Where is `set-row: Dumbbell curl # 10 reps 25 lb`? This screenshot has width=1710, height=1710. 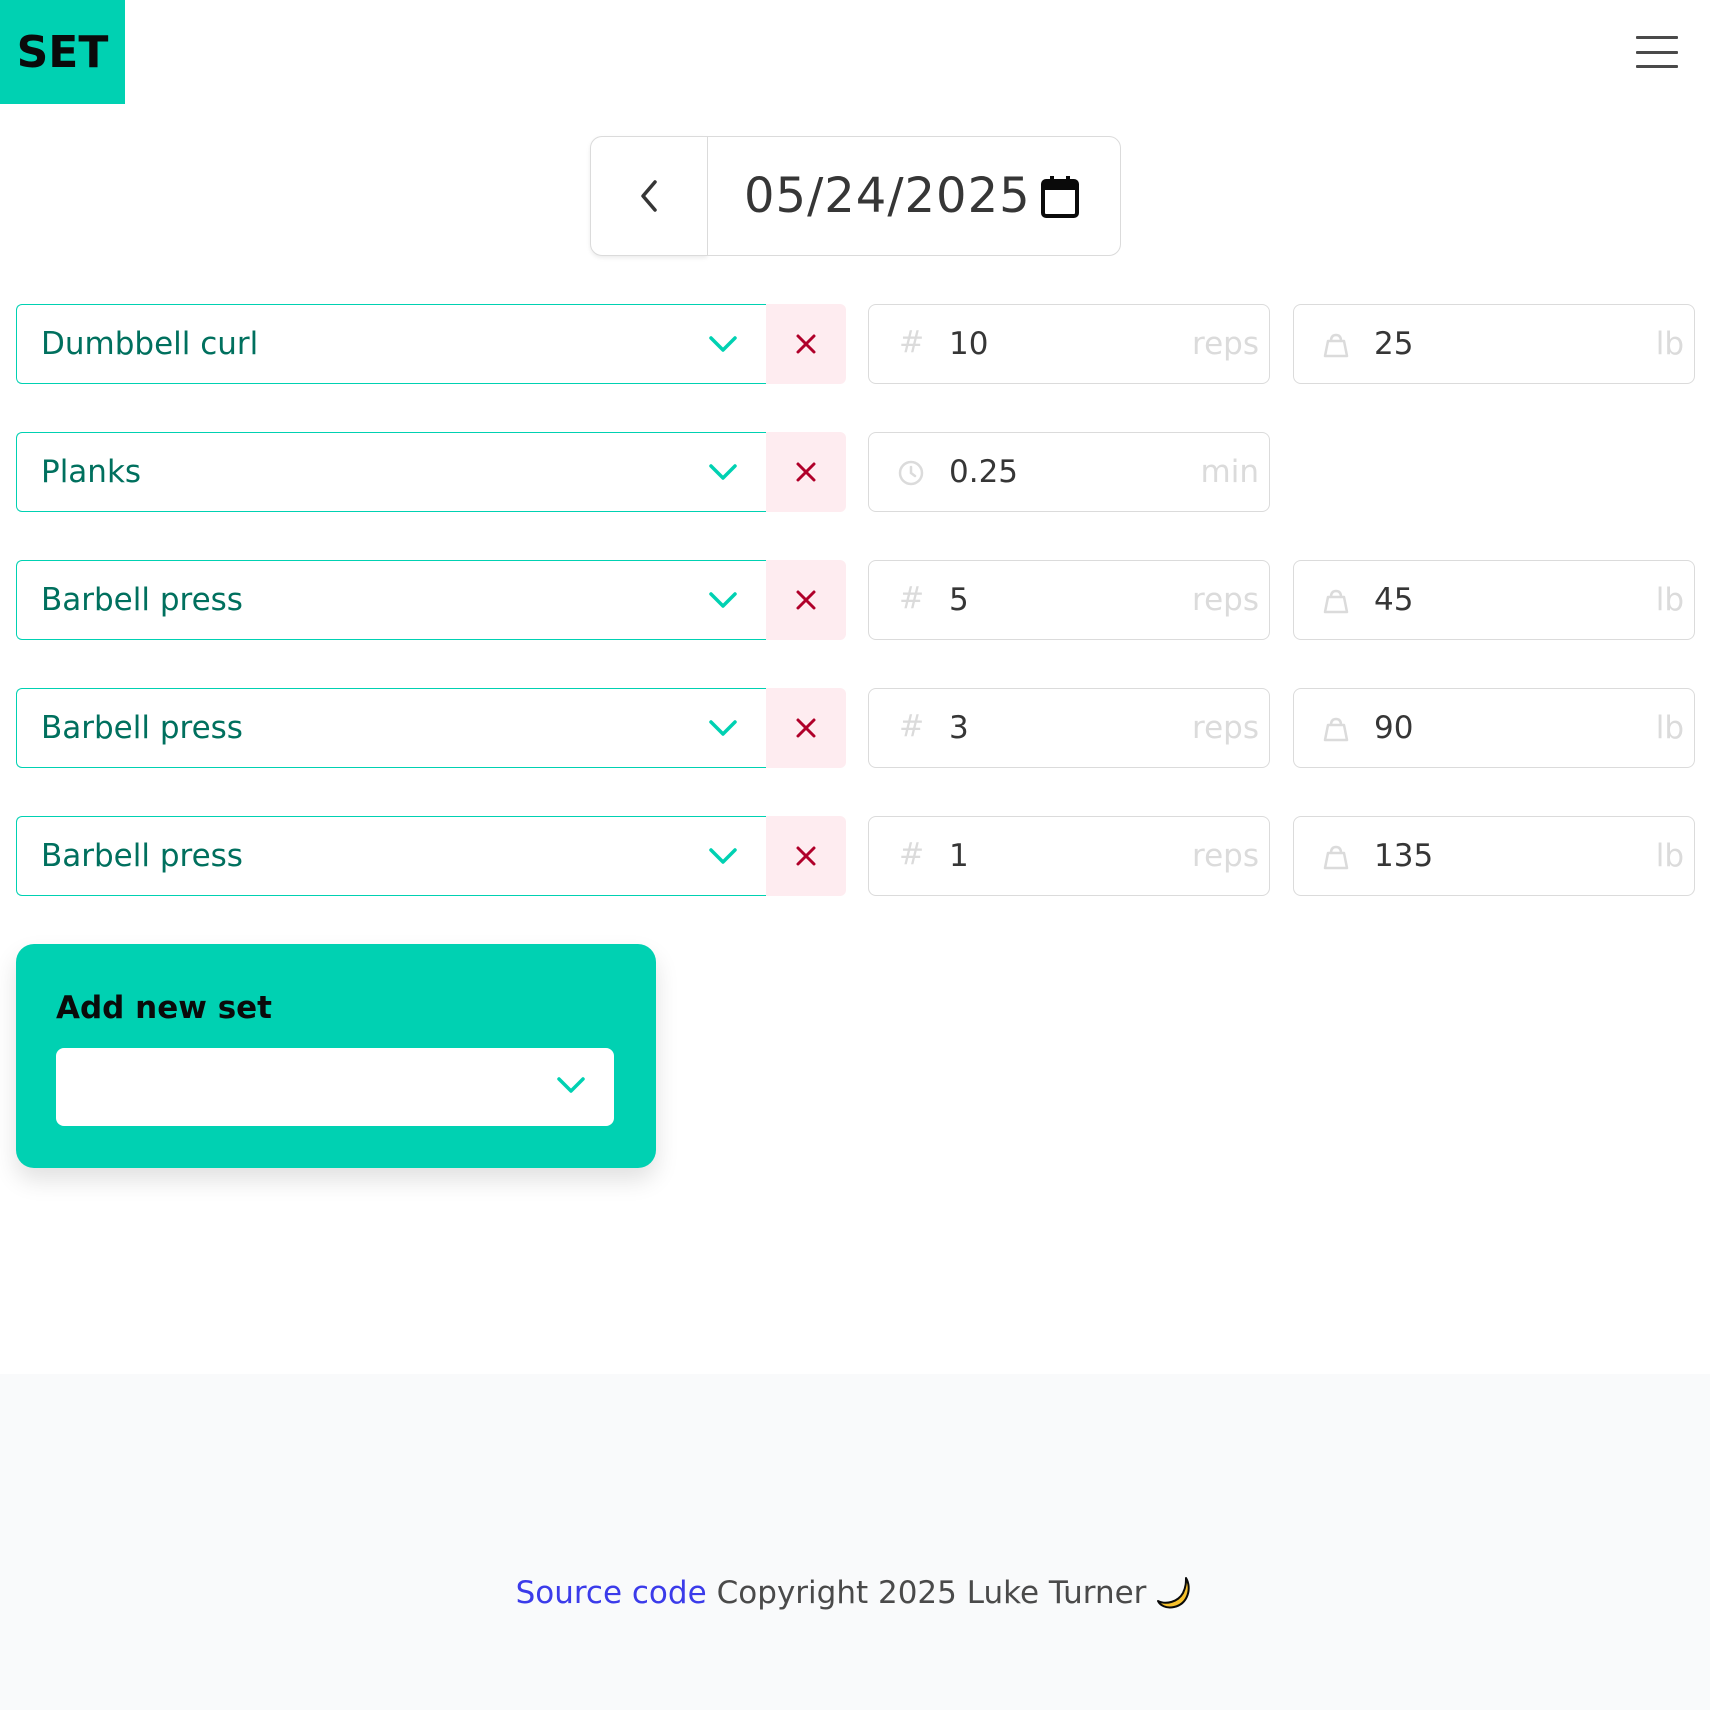 set-row: Dumbbell curl # 10 reps 25 lb is located at coordinates (856, 344).